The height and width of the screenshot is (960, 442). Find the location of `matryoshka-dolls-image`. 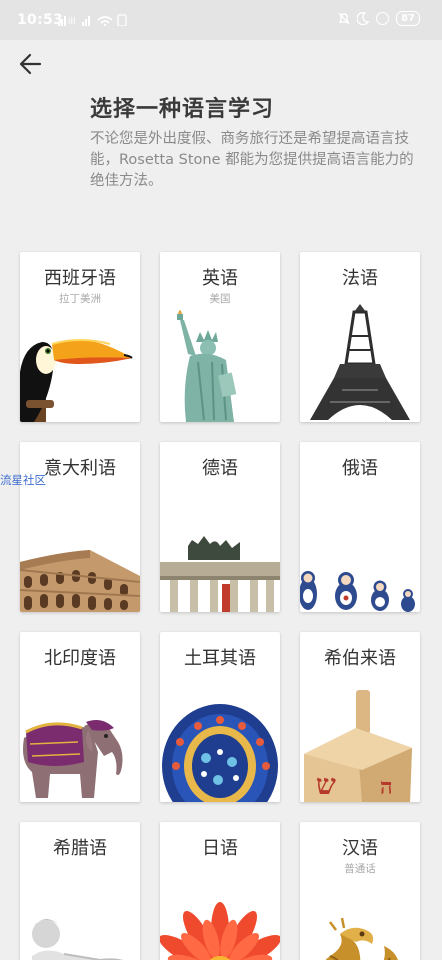

matryoshka-dolls-image is located at coordinates (357, 591).